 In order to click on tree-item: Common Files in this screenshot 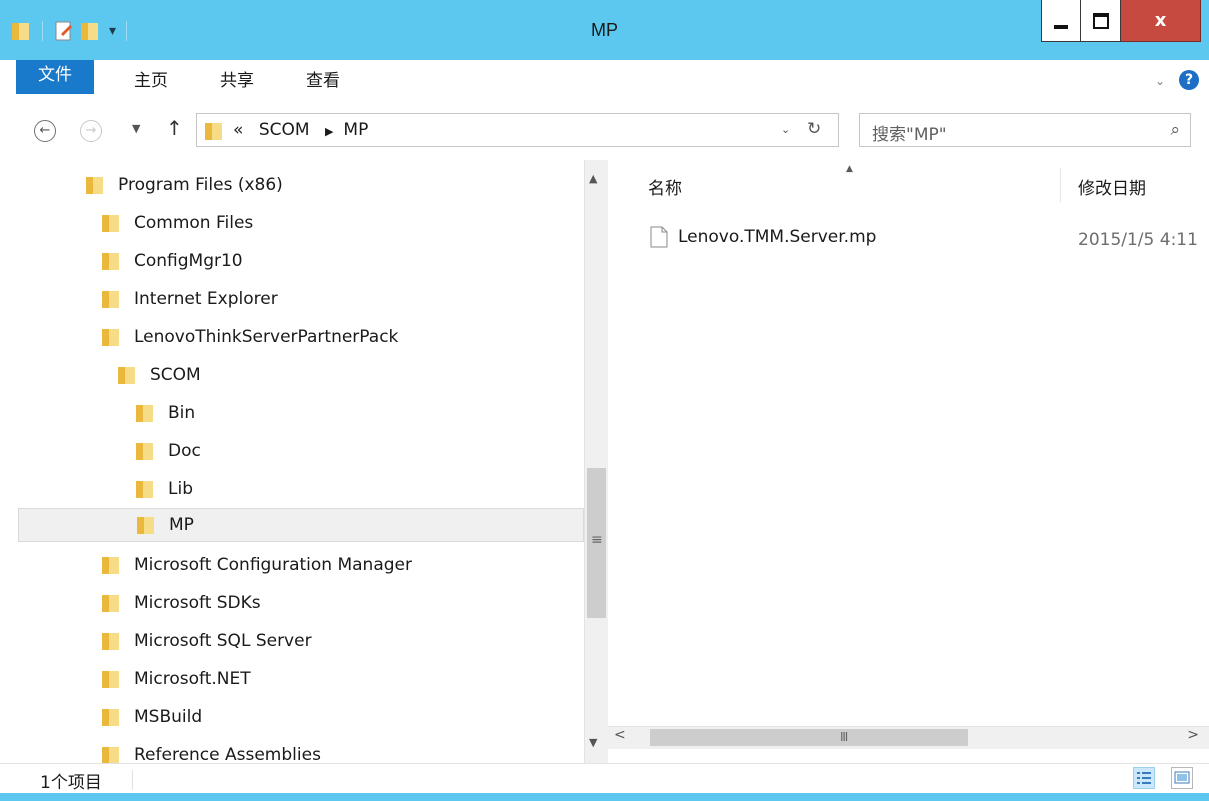, I will do `click(176, 223)`.